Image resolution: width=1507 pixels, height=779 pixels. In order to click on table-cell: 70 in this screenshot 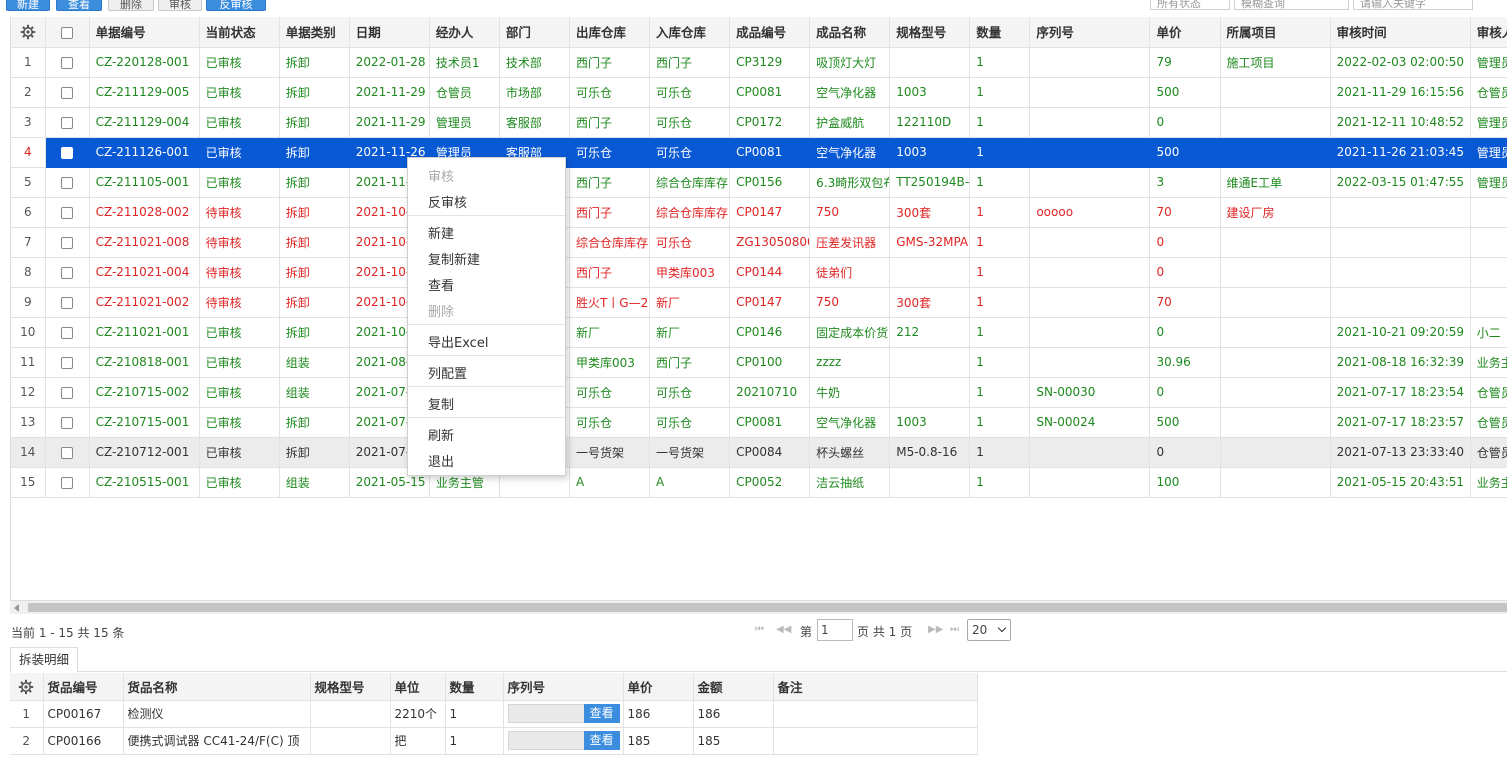, I will do `click(1185, 302)`.